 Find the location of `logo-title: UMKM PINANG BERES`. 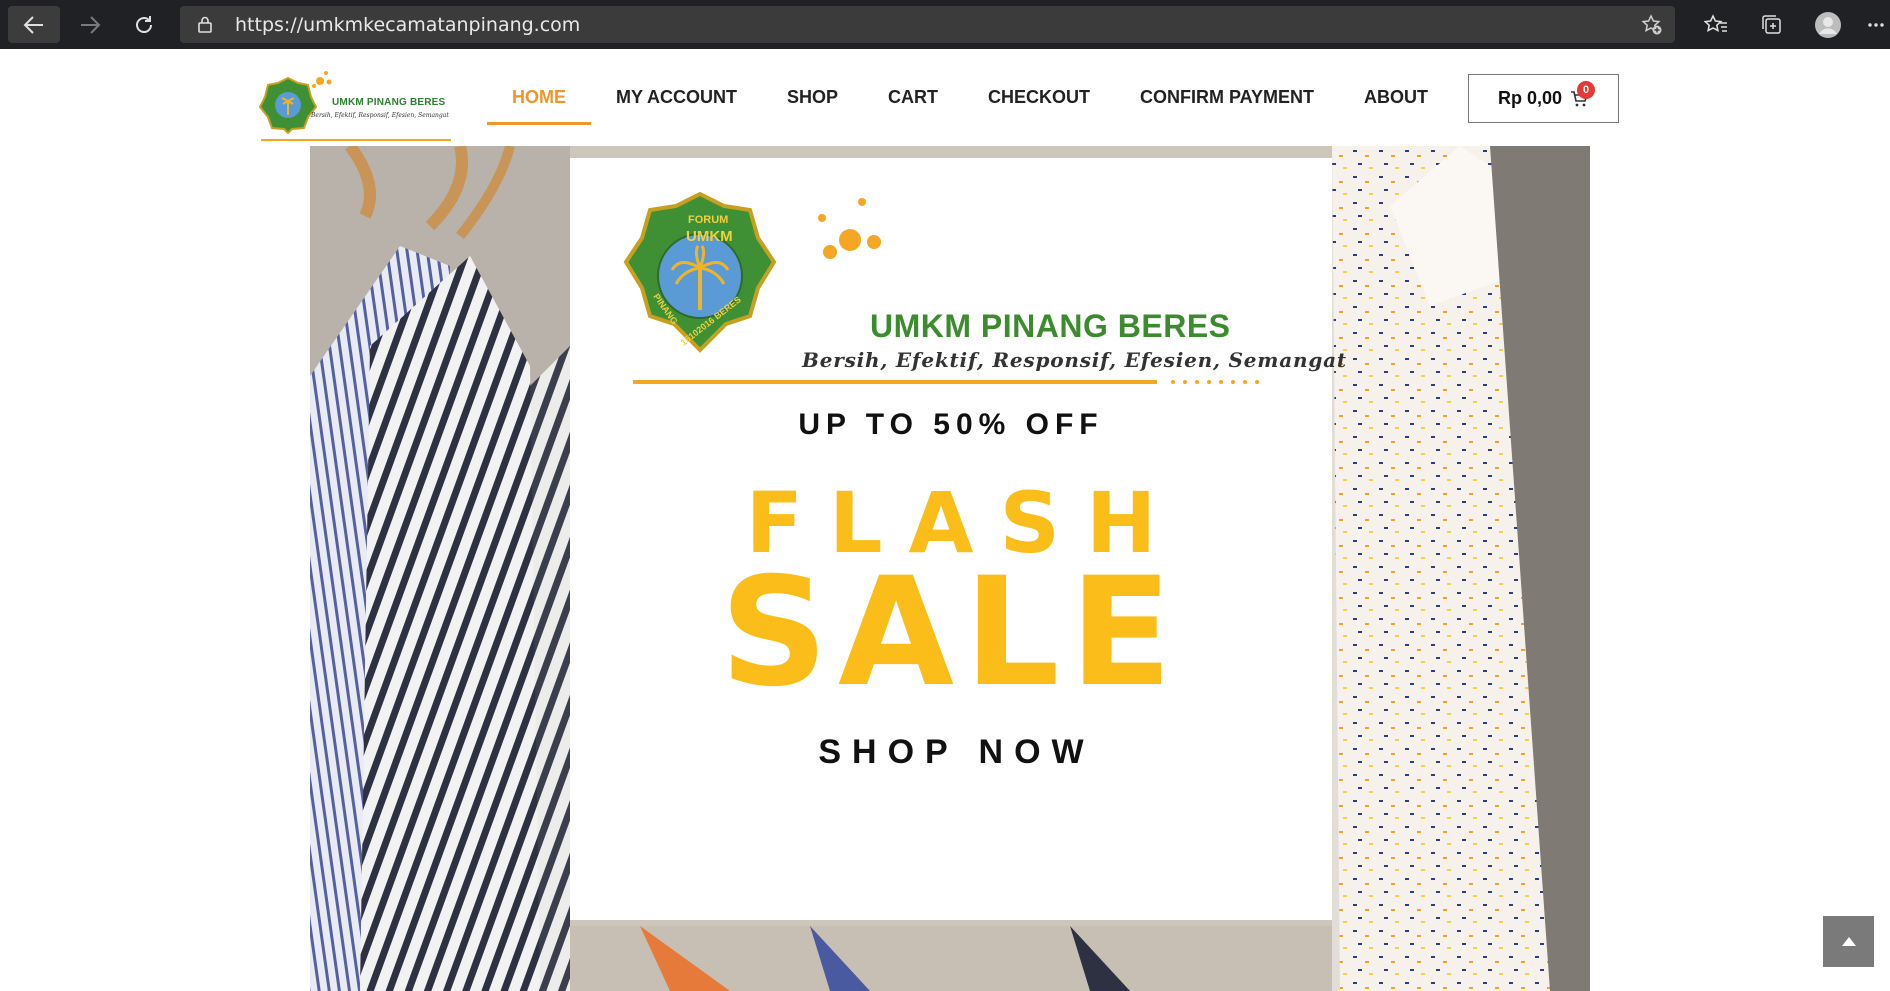

logo-title: UMKM PINANG BERES is located at coordinates (389, 102).